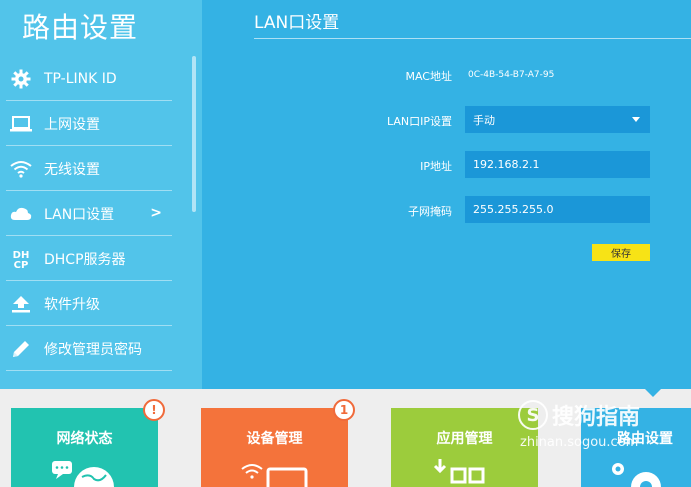  Describe the element at coordinates (21, 259) in the screenshot. I see `dhcp-icon: DH CP` at that location.